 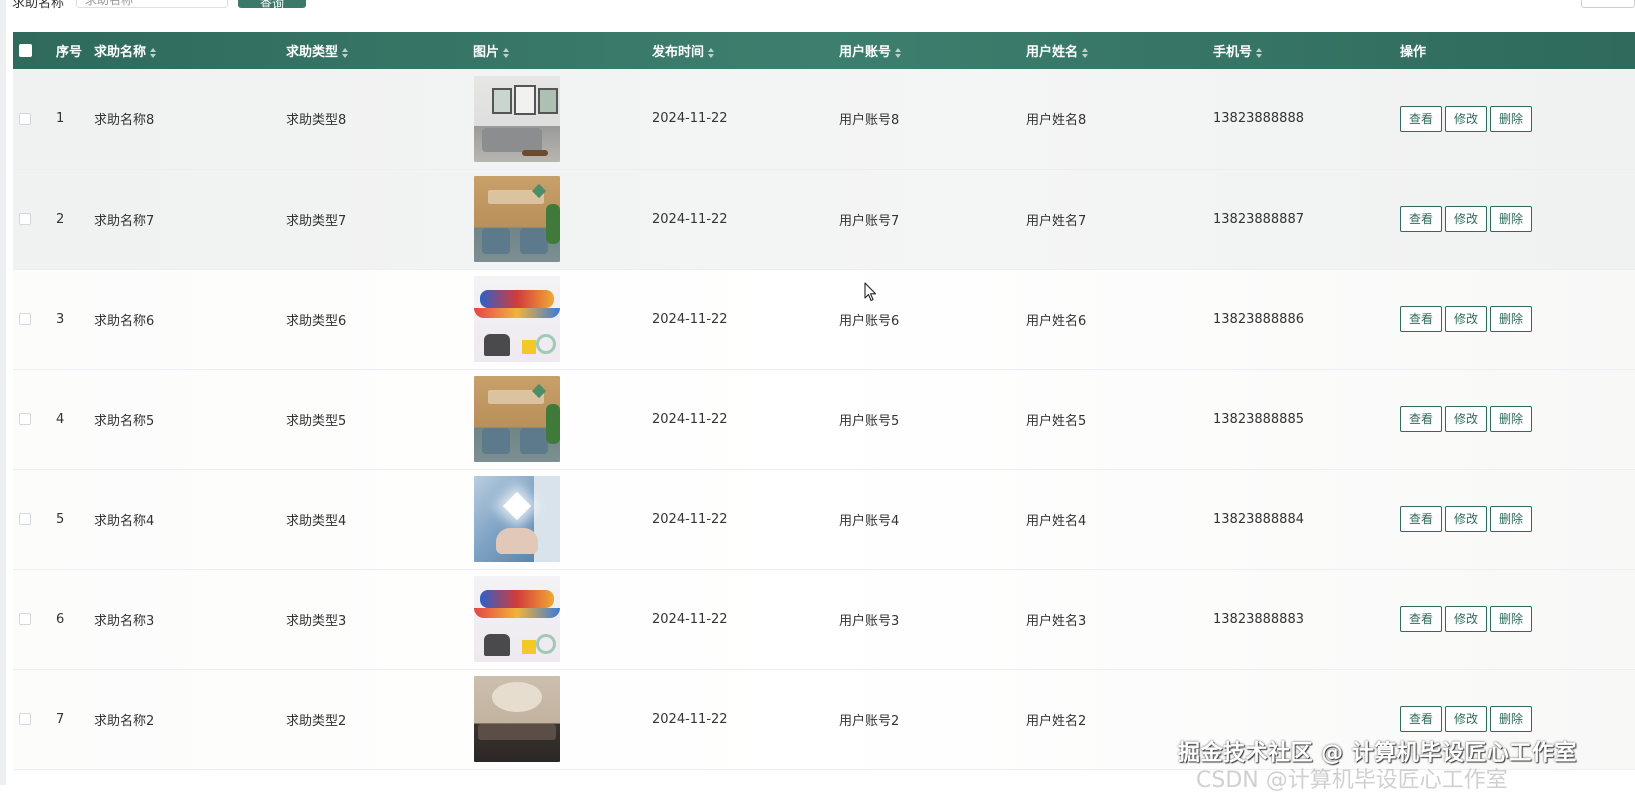 What do you see at coordinates (517, 619) in the screenshot?
I see `colorful-room-photo` at bounding box center [517, 619].